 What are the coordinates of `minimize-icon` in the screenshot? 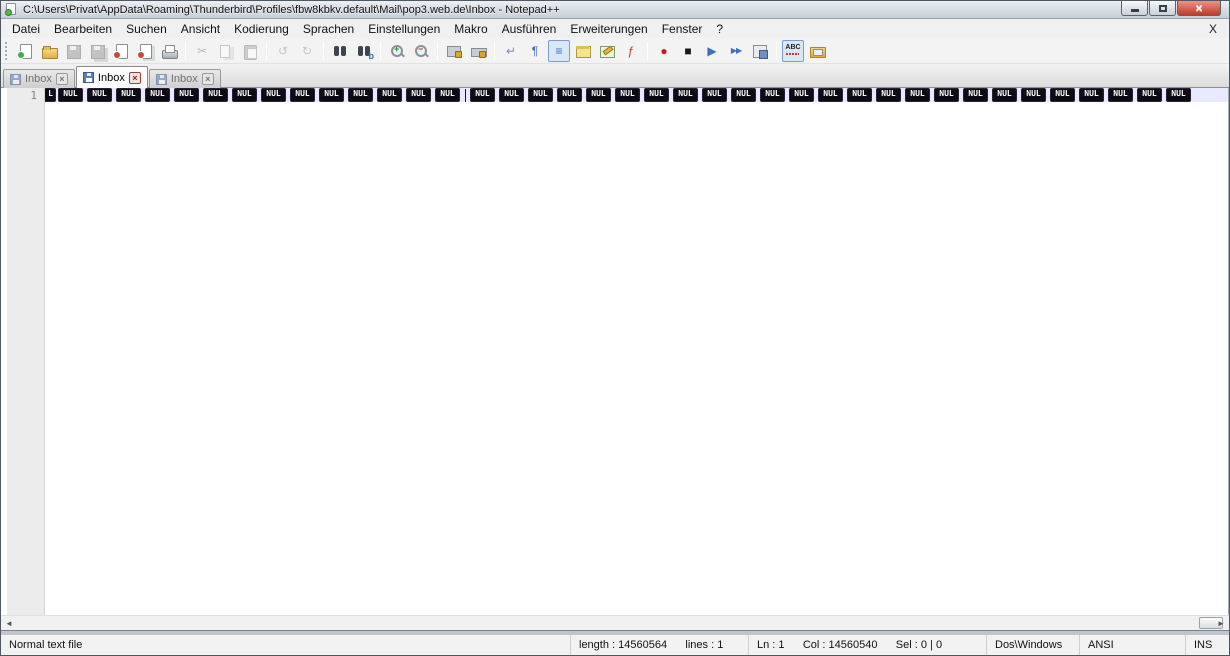 It's located at (1134, 10).